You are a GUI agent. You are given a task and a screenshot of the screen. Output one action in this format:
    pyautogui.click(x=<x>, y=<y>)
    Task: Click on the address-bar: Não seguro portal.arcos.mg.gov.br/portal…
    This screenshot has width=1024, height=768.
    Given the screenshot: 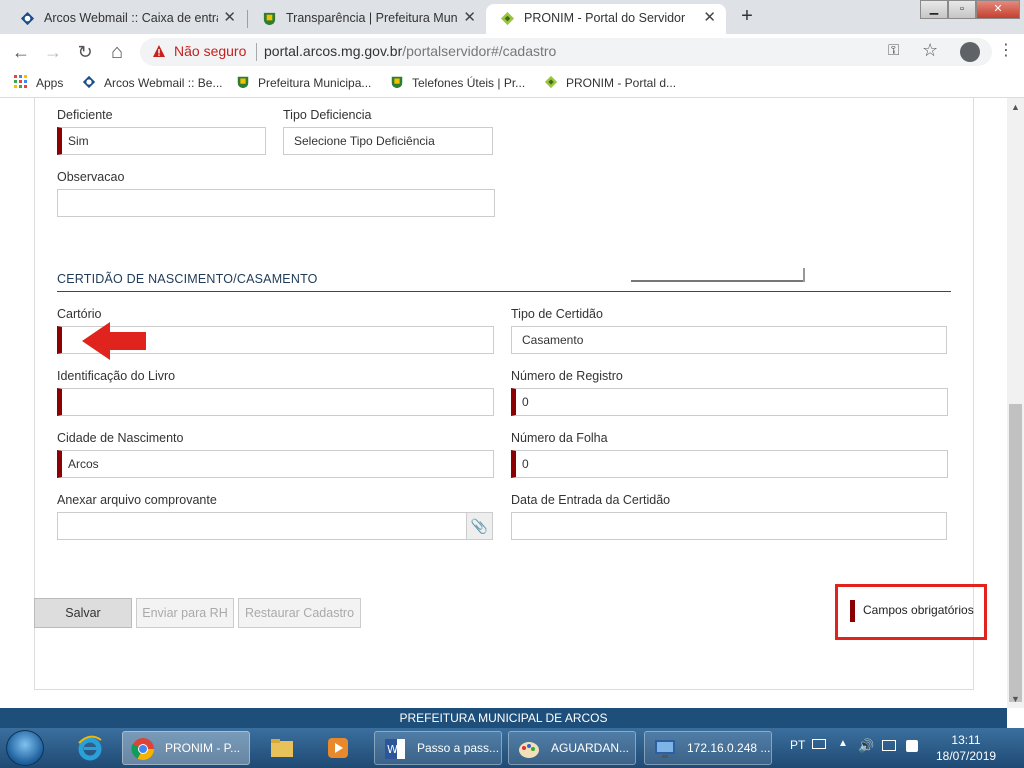 What is the action you would take?
    pyautogui.click(x=566, y=52)
    